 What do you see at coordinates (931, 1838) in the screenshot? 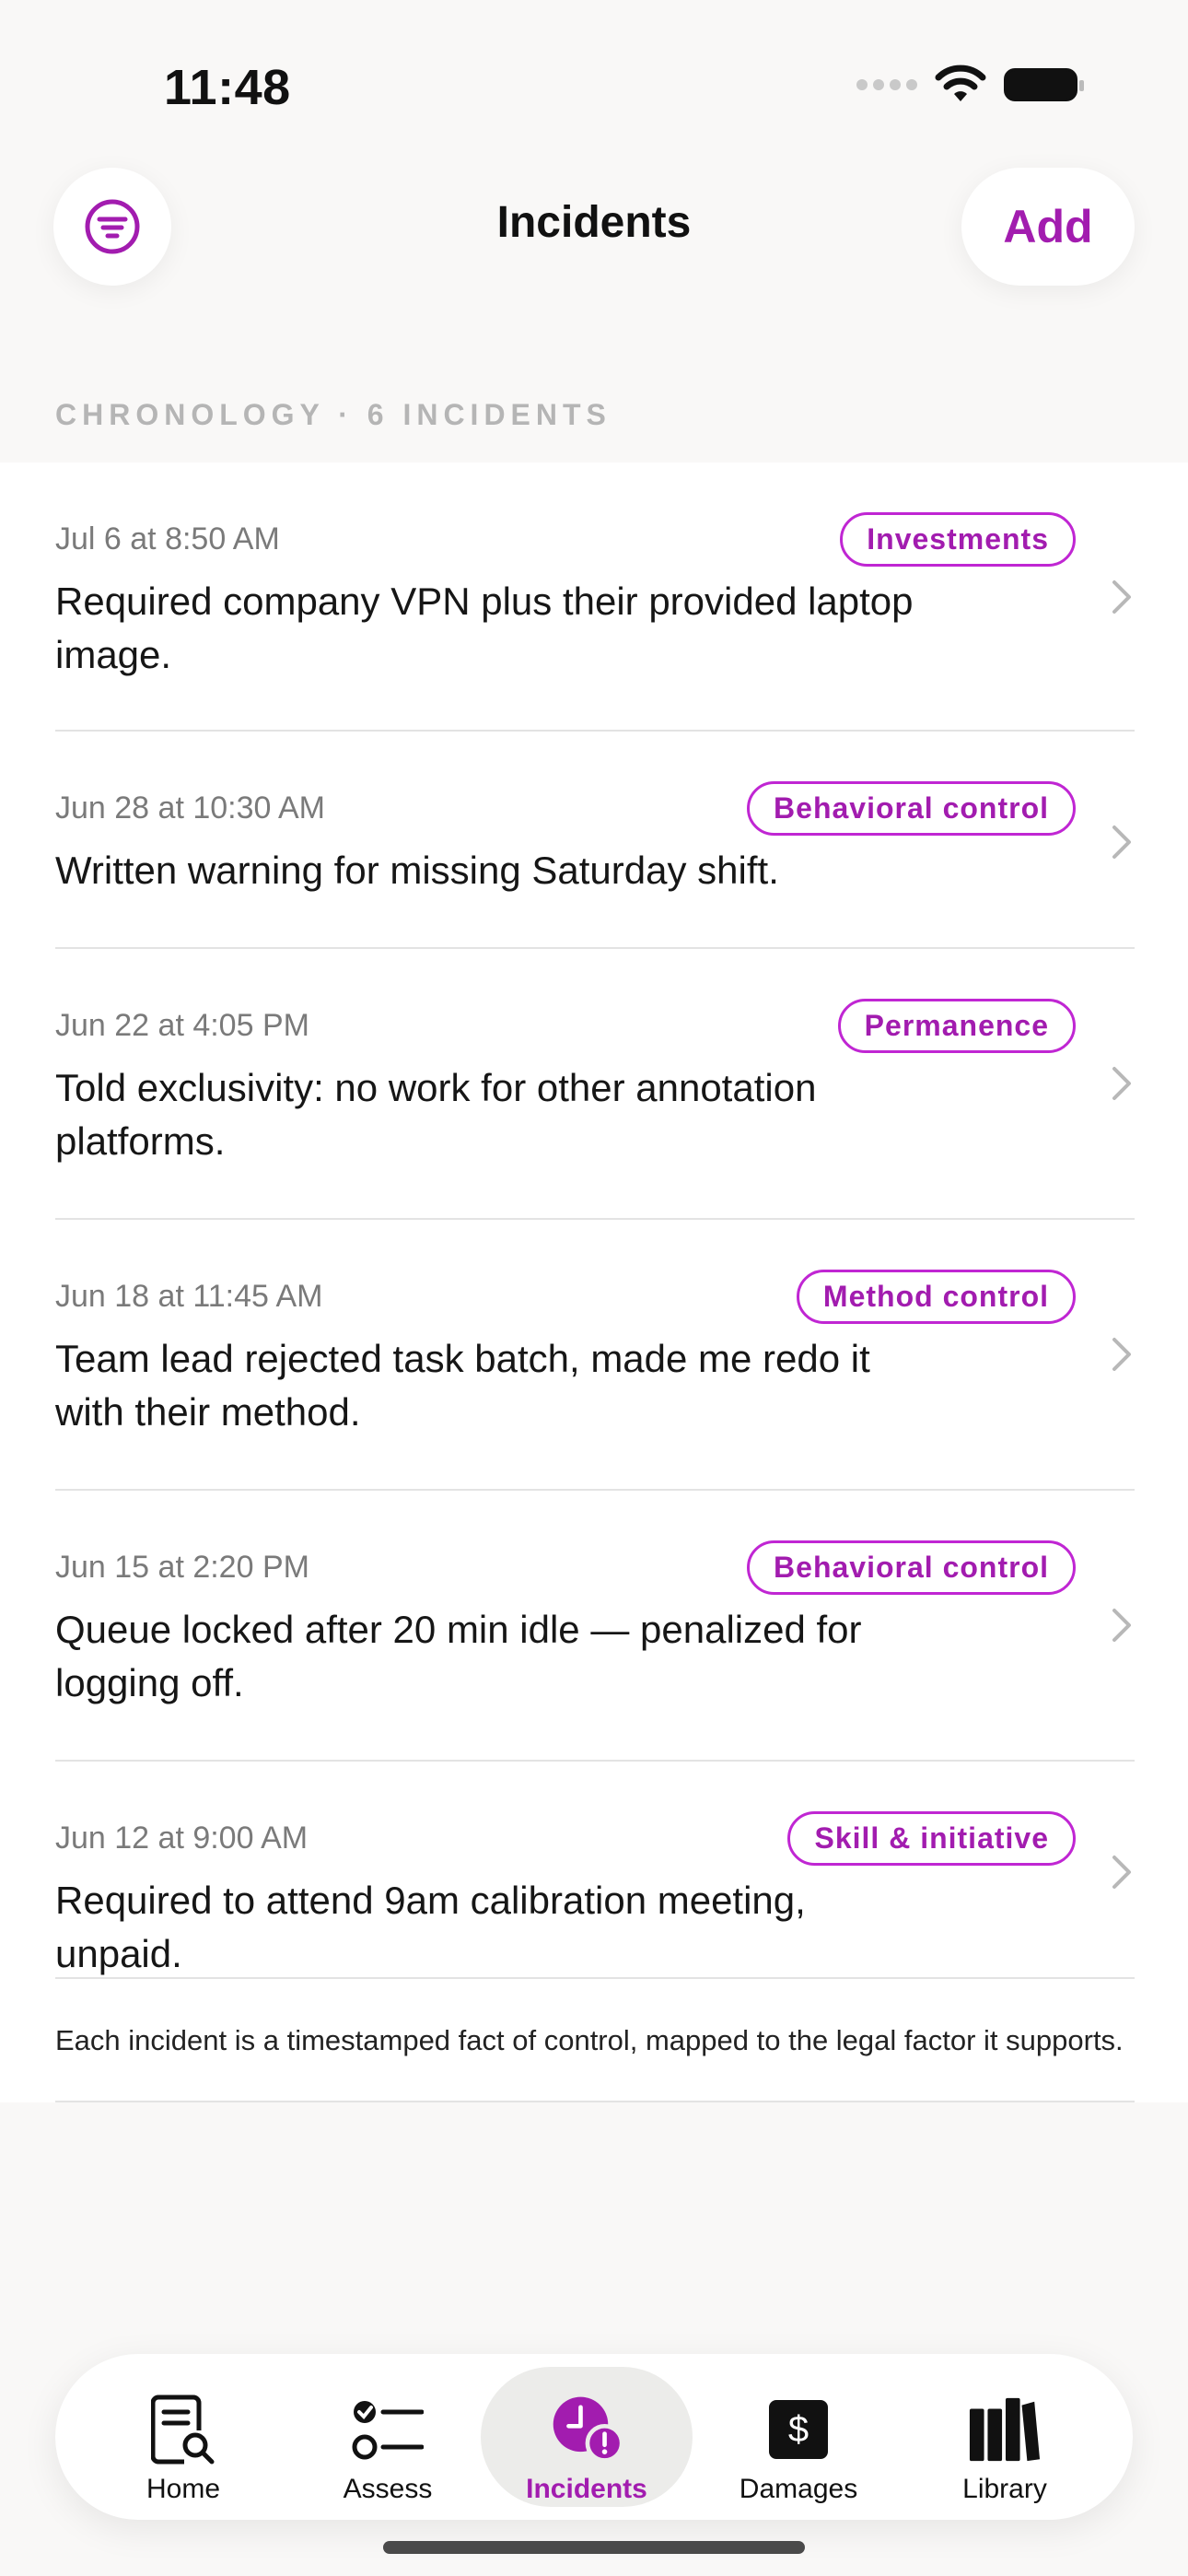
I see `incident-tag: Skill & initiative` at bounding box center [931, 1838].